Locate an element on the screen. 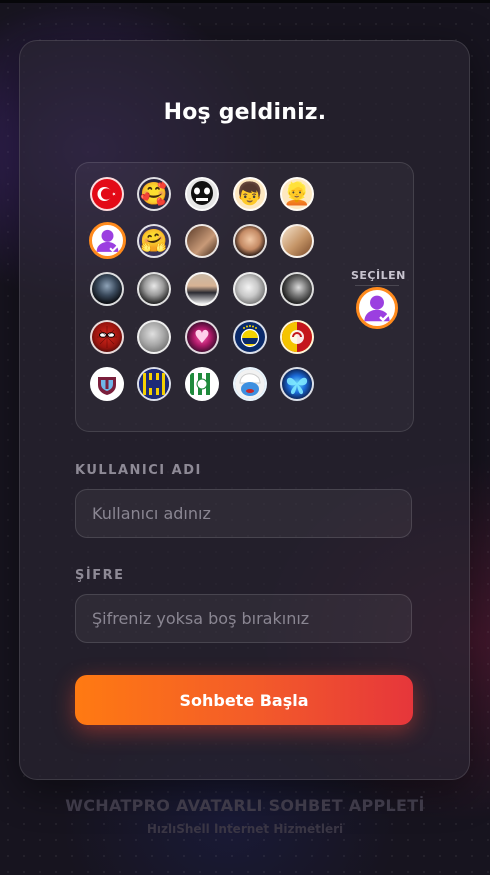 Image resolution: width=490 pixels, height=875 pixels. avatar-bursaspor is located at coordinates (202, 384).